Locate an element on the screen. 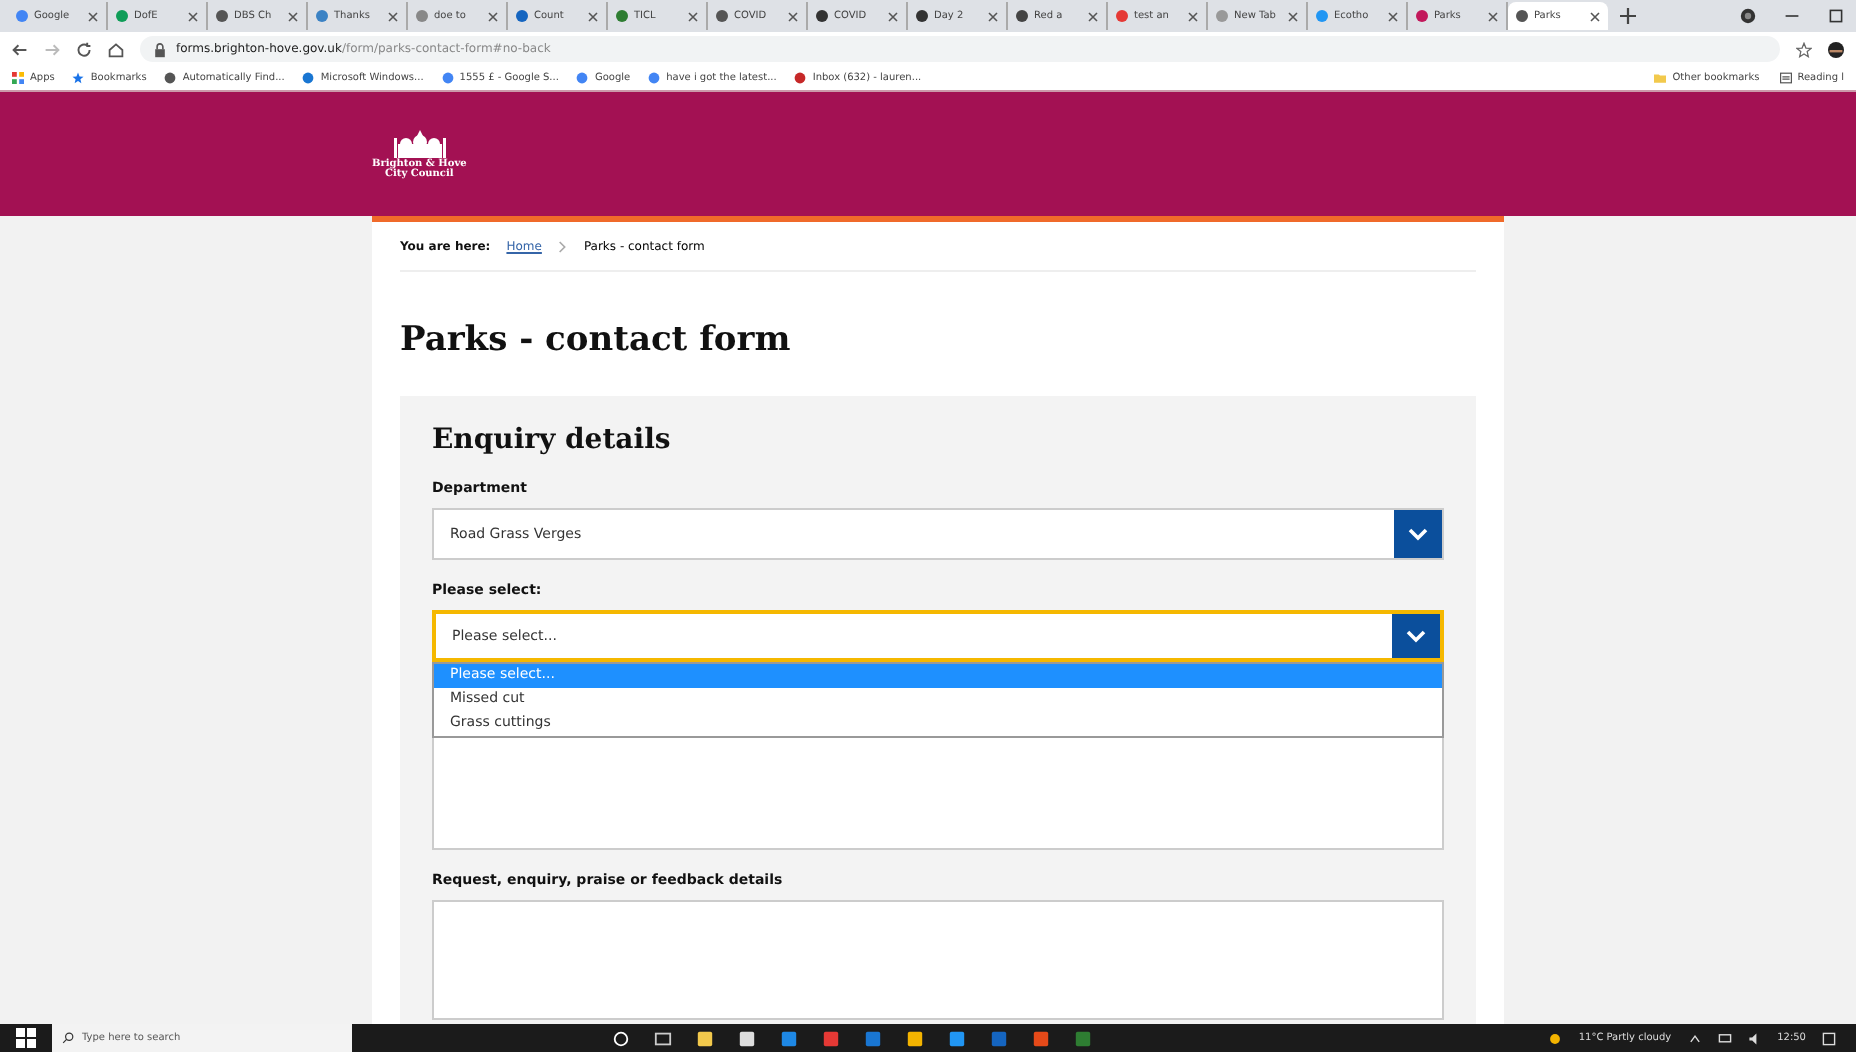 This screenshot has width=1856, height=1052. section-heading: Enquiry details is located at coordinates (552, 440).